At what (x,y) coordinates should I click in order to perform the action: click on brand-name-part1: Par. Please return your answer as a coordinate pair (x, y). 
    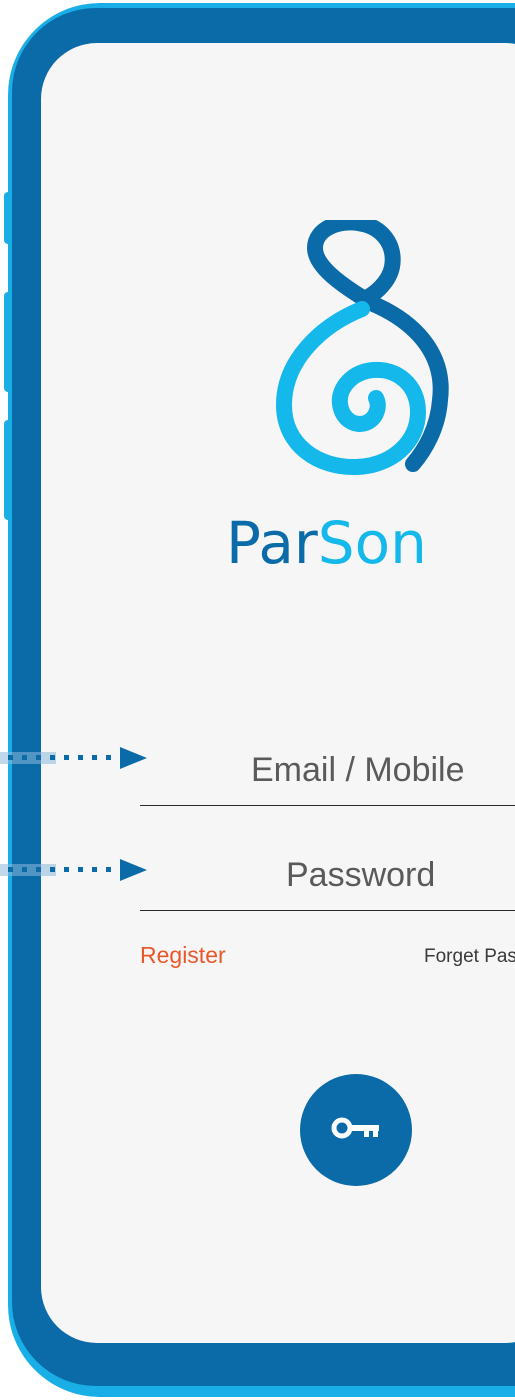
    Looking at the image, I should click on (272, 543).